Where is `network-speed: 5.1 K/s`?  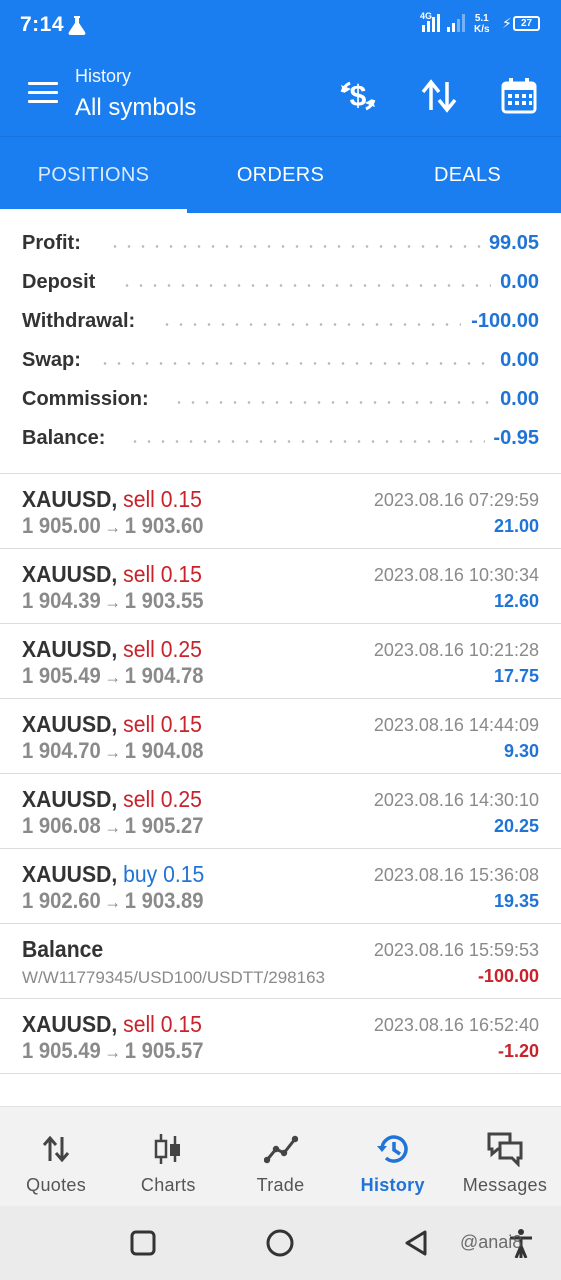
network-speed: 5.1 K/s is located at coordinates (482, 24).